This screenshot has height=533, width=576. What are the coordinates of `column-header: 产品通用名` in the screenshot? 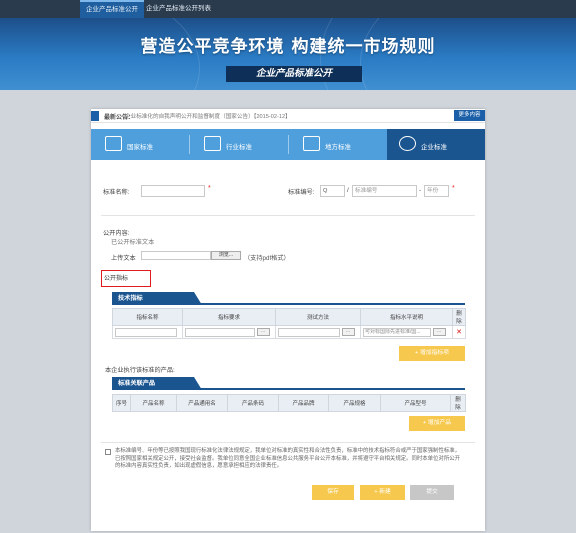 It's located at (202, 403).